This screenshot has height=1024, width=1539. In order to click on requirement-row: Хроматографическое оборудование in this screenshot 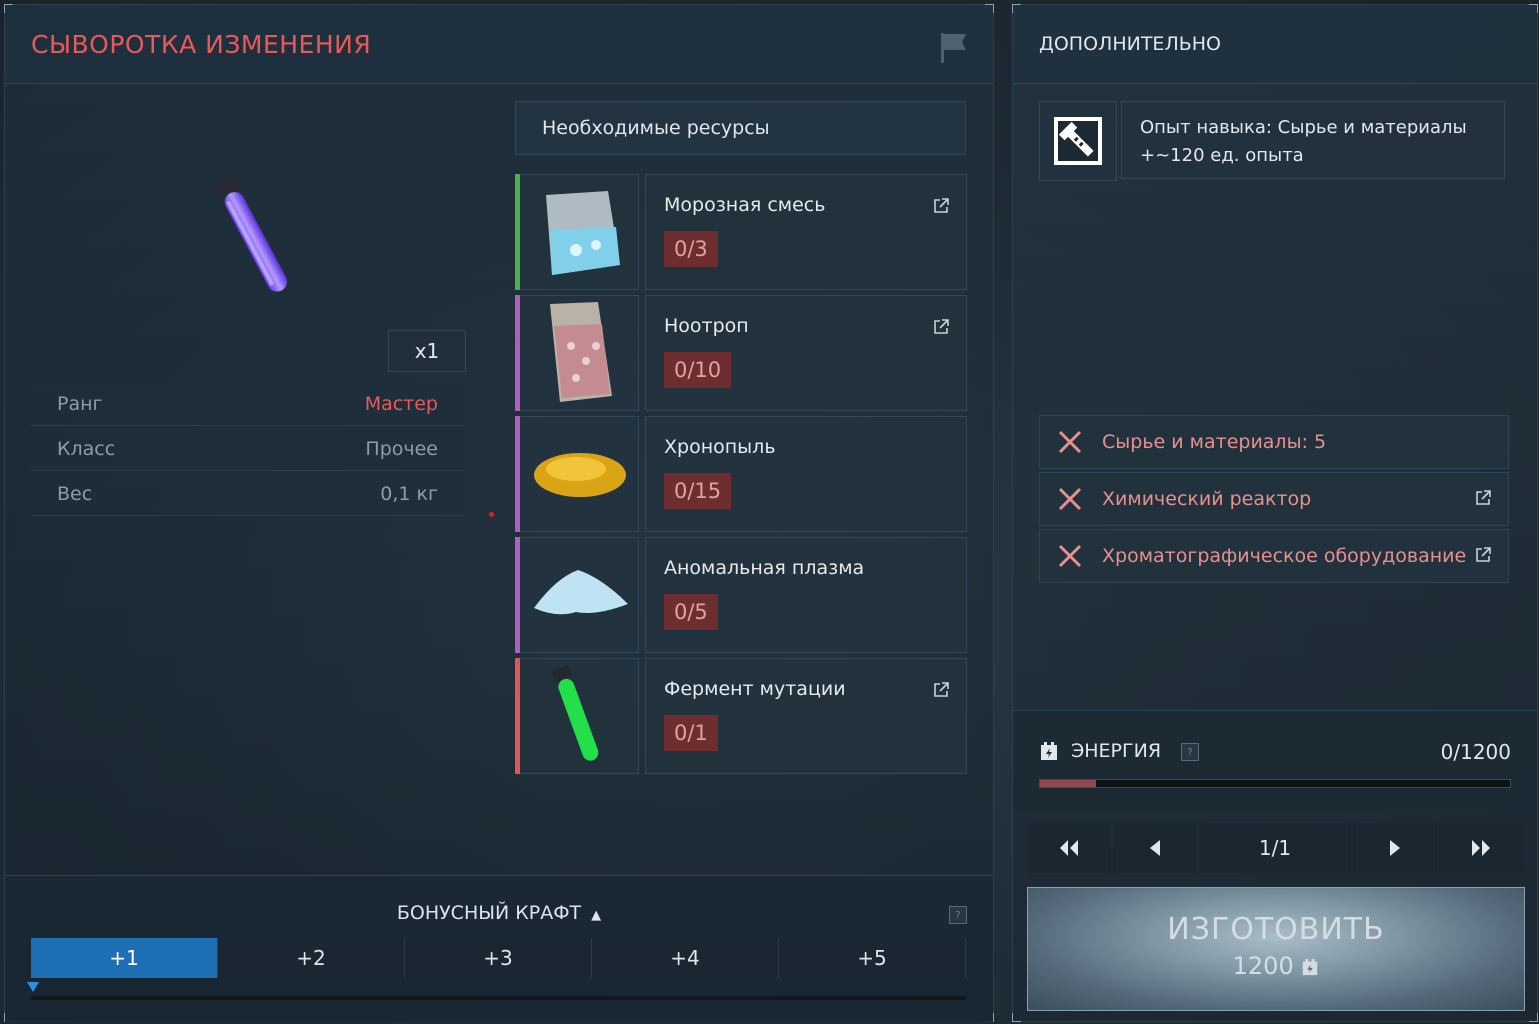, I will do `click(1274, 556)`.